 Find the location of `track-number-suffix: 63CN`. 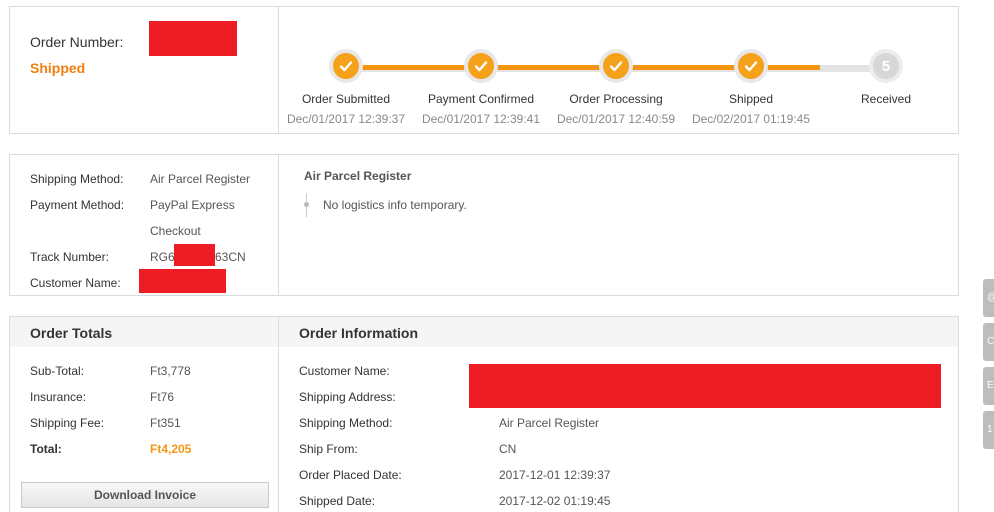

track-number-suffix: 63CN is located at coordinates (230, 257).